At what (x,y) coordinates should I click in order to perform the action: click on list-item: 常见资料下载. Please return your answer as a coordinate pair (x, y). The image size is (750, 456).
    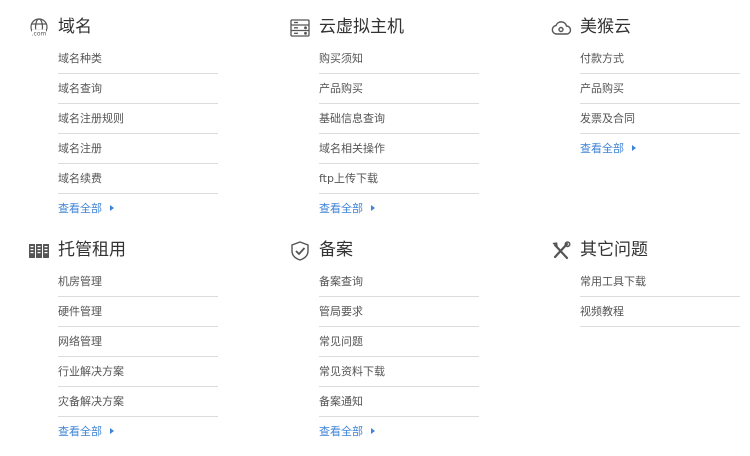
    Looking at the image, I should click on (399, 372).